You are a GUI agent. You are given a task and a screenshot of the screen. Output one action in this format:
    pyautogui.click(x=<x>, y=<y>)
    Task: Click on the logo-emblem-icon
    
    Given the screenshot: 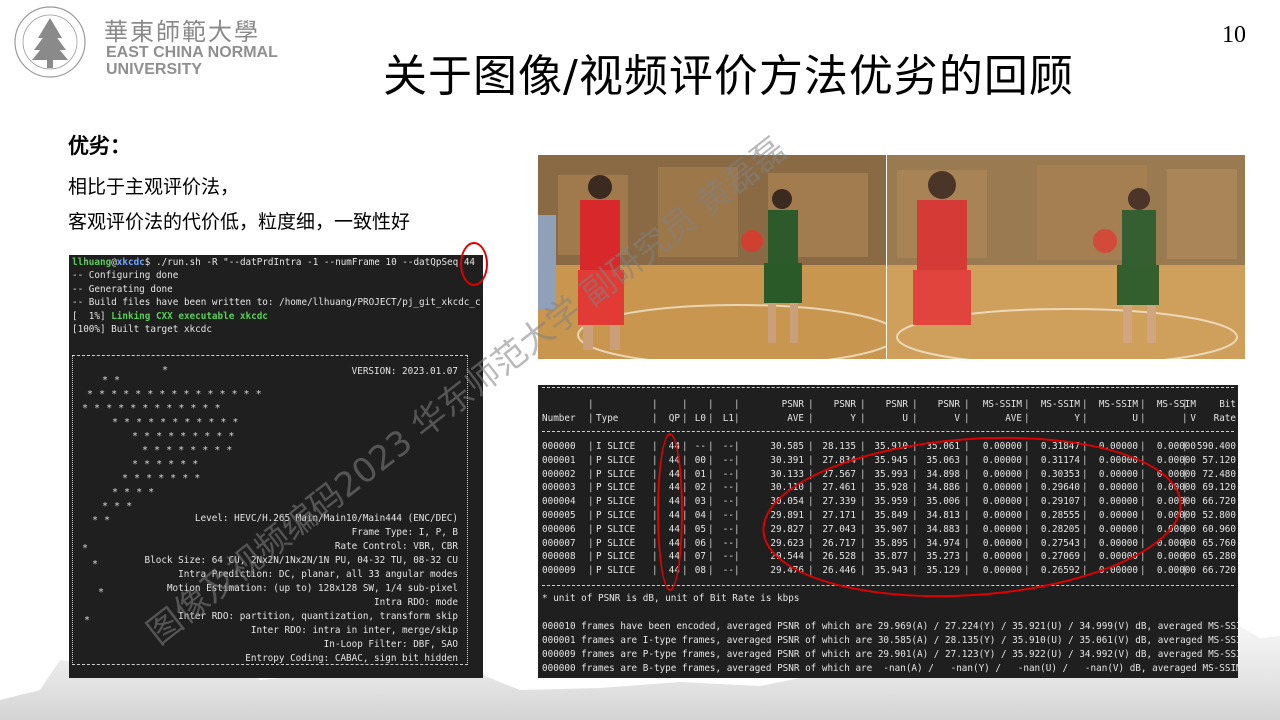 What is the action you would take?
    pyautogui.click(x=50, y=42)
    